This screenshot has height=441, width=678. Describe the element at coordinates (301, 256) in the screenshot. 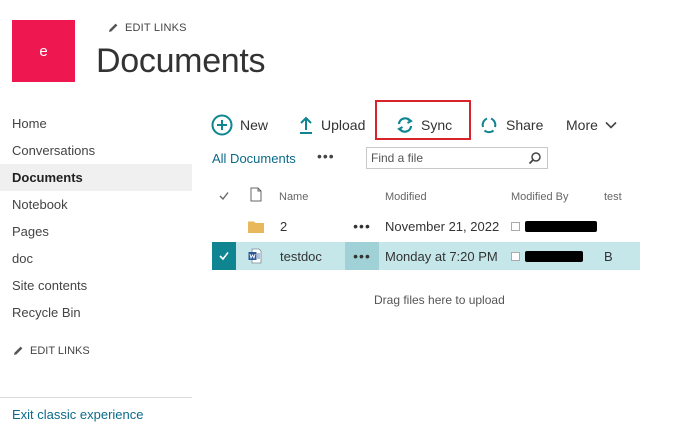

I see `item-name: testdoc` at that location.